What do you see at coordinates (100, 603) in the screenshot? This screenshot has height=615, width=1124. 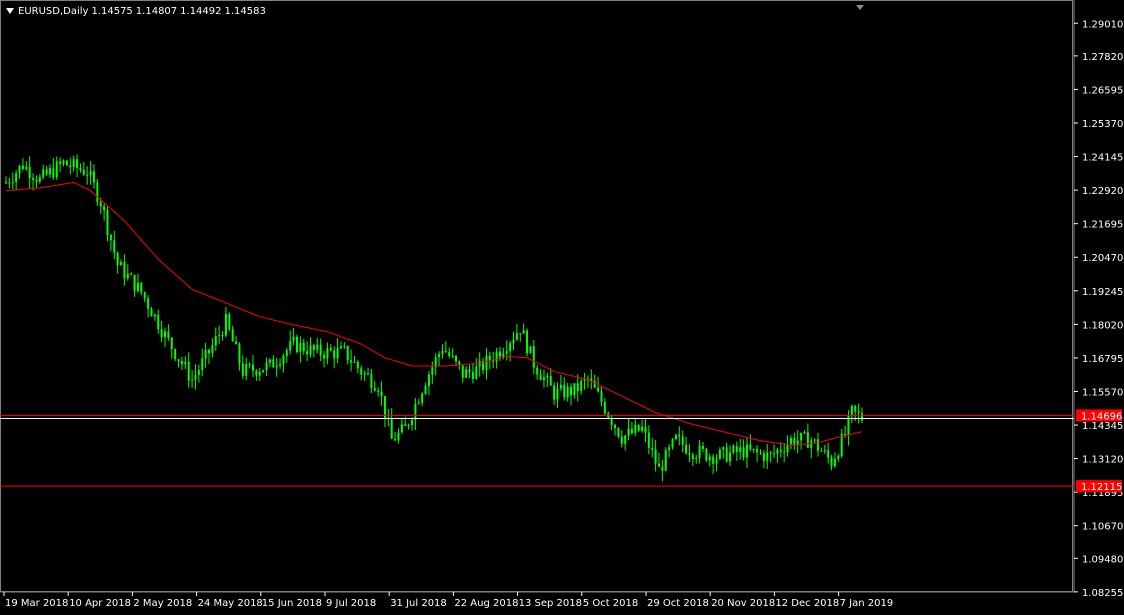 I see `x-tick-label: 10 Apr 2018` at bounding box center [100, 603].